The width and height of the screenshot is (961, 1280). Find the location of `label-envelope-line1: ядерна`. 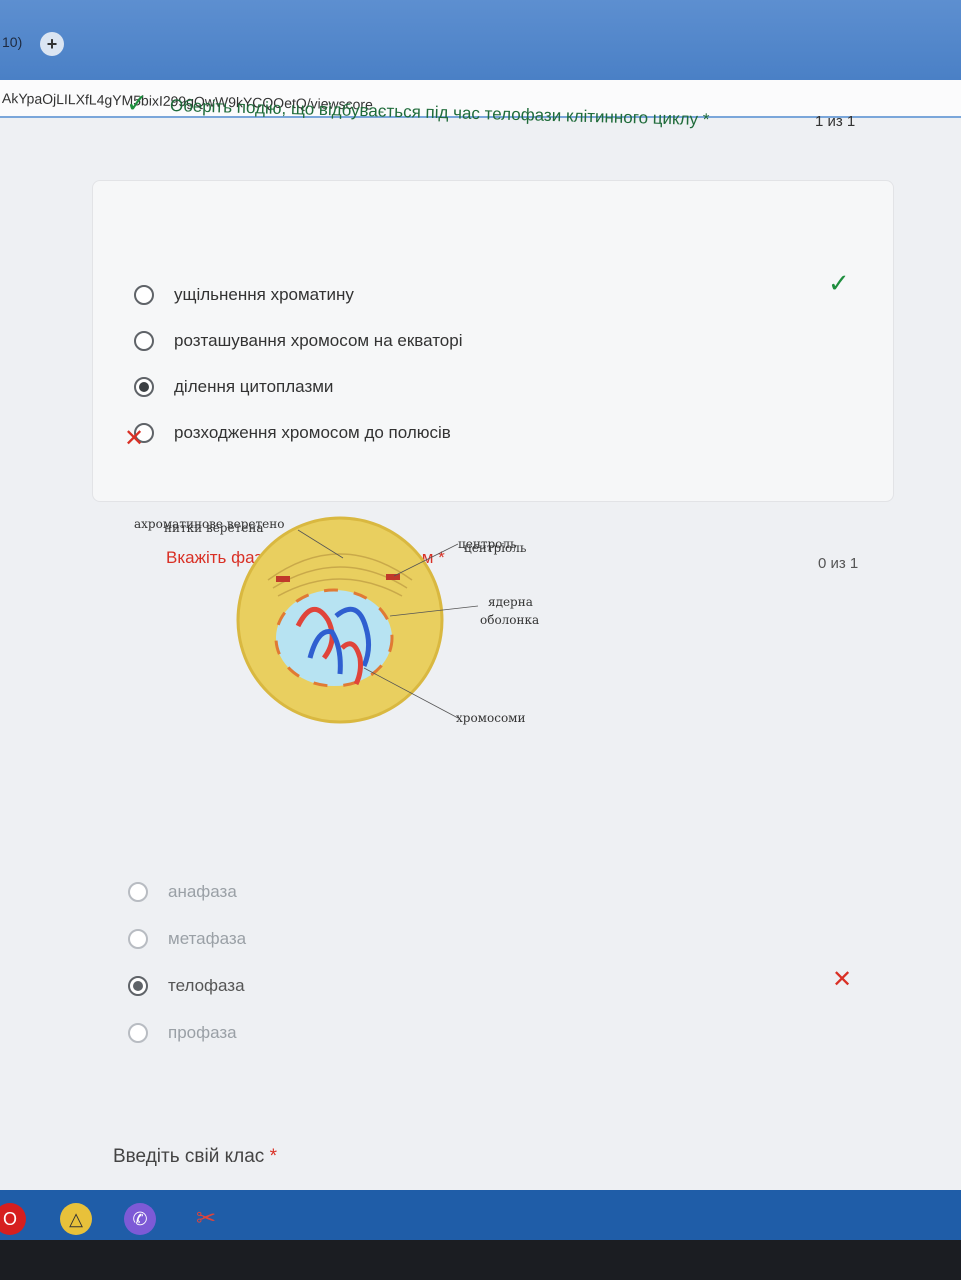

label-envelope-line1: ядерна is located at coordinates (510, 602).